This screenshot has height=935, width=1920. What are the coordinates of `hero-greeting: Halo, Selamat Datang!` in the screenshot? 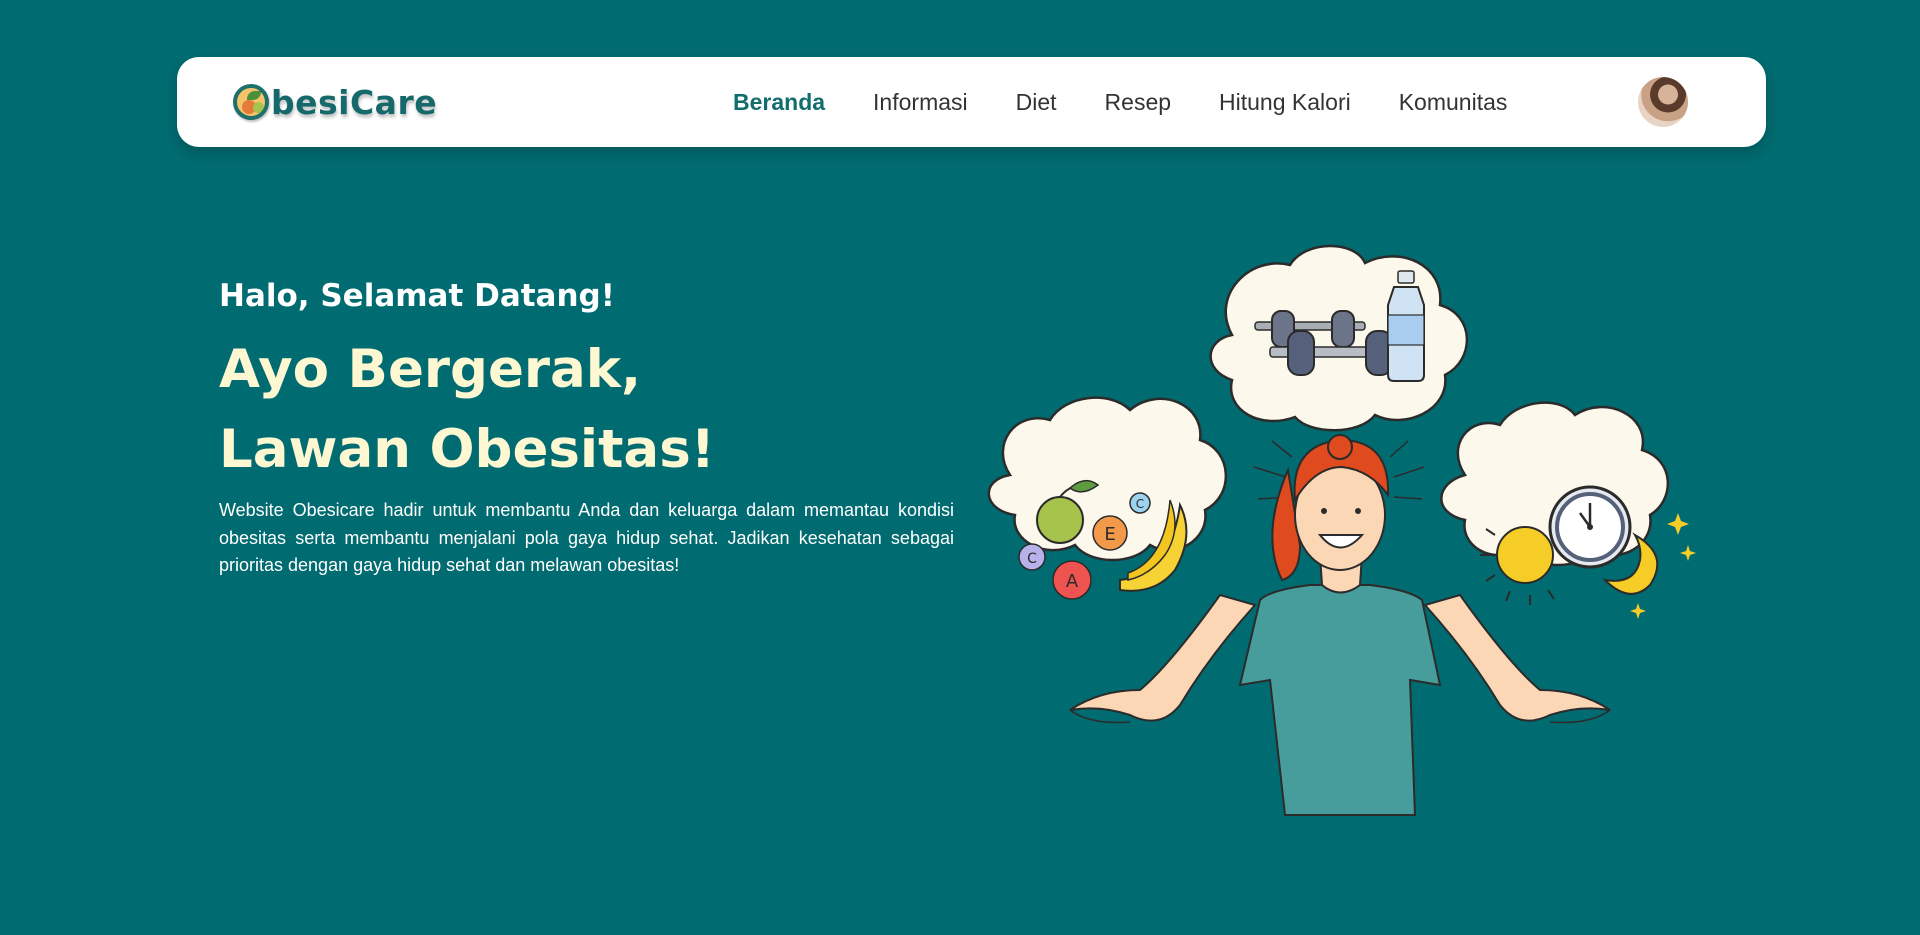 It's located at (417, 296).